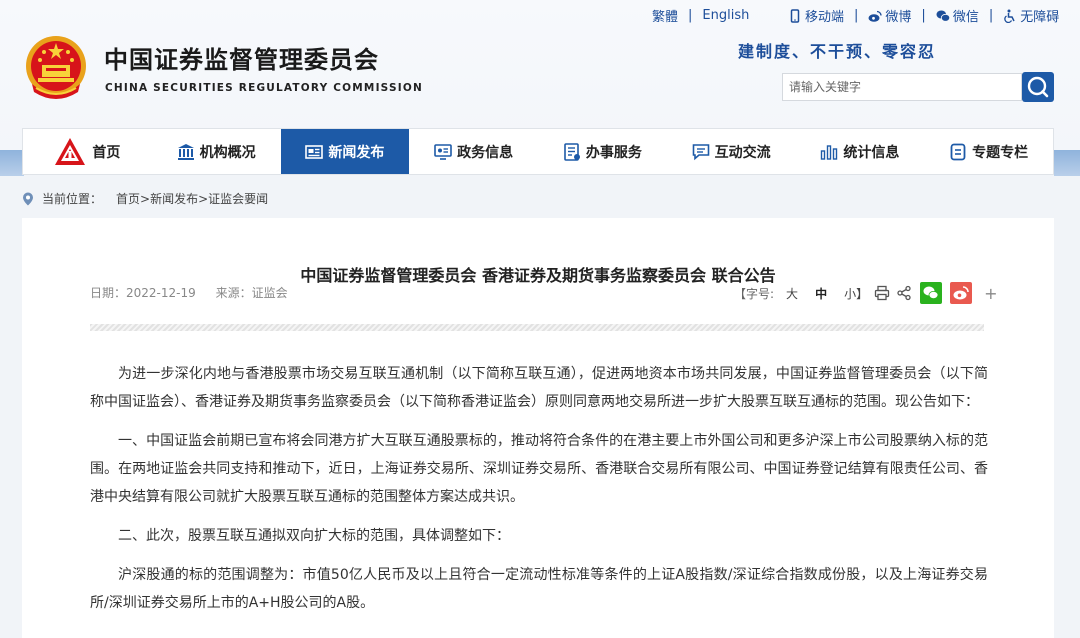 The width and height of the screenshot is (1080, 638). I want to click on nav-item-gov-info: 政务信息, so click(473, 151).